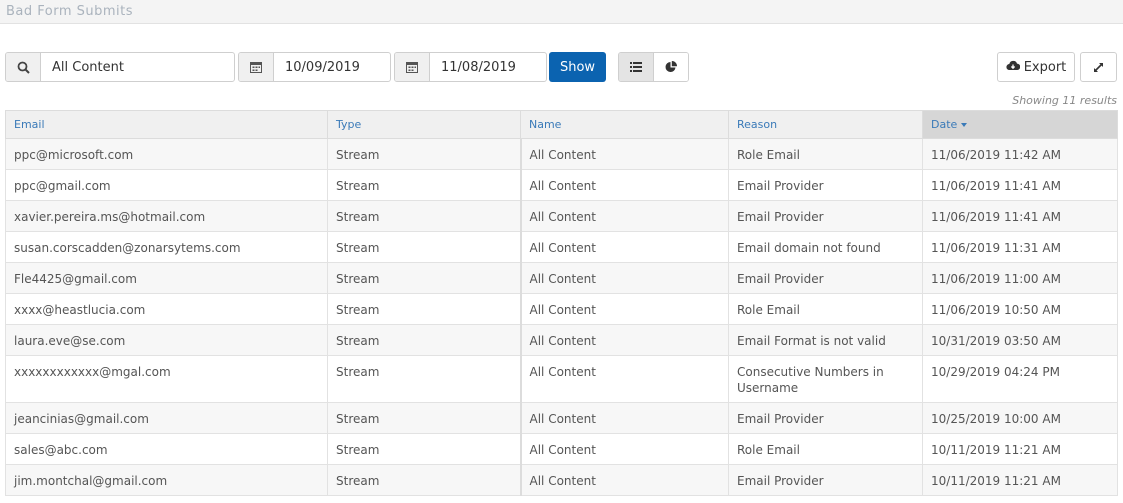 The image size is (1123, 503). What do you see at coordinates (166, 154) in the screenshot?
I see `cell-email: ppc@microsoft.com` at bounding box center [166, 154].